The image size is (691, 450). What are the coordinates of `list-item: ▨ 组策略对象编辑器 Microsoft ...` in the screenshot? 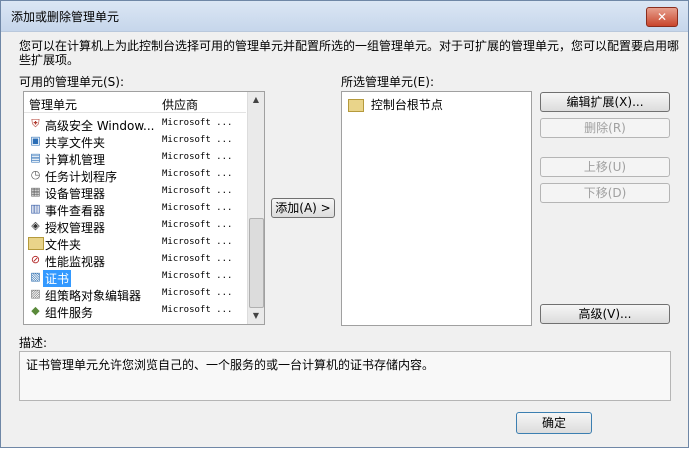 It's located at (135, 294).